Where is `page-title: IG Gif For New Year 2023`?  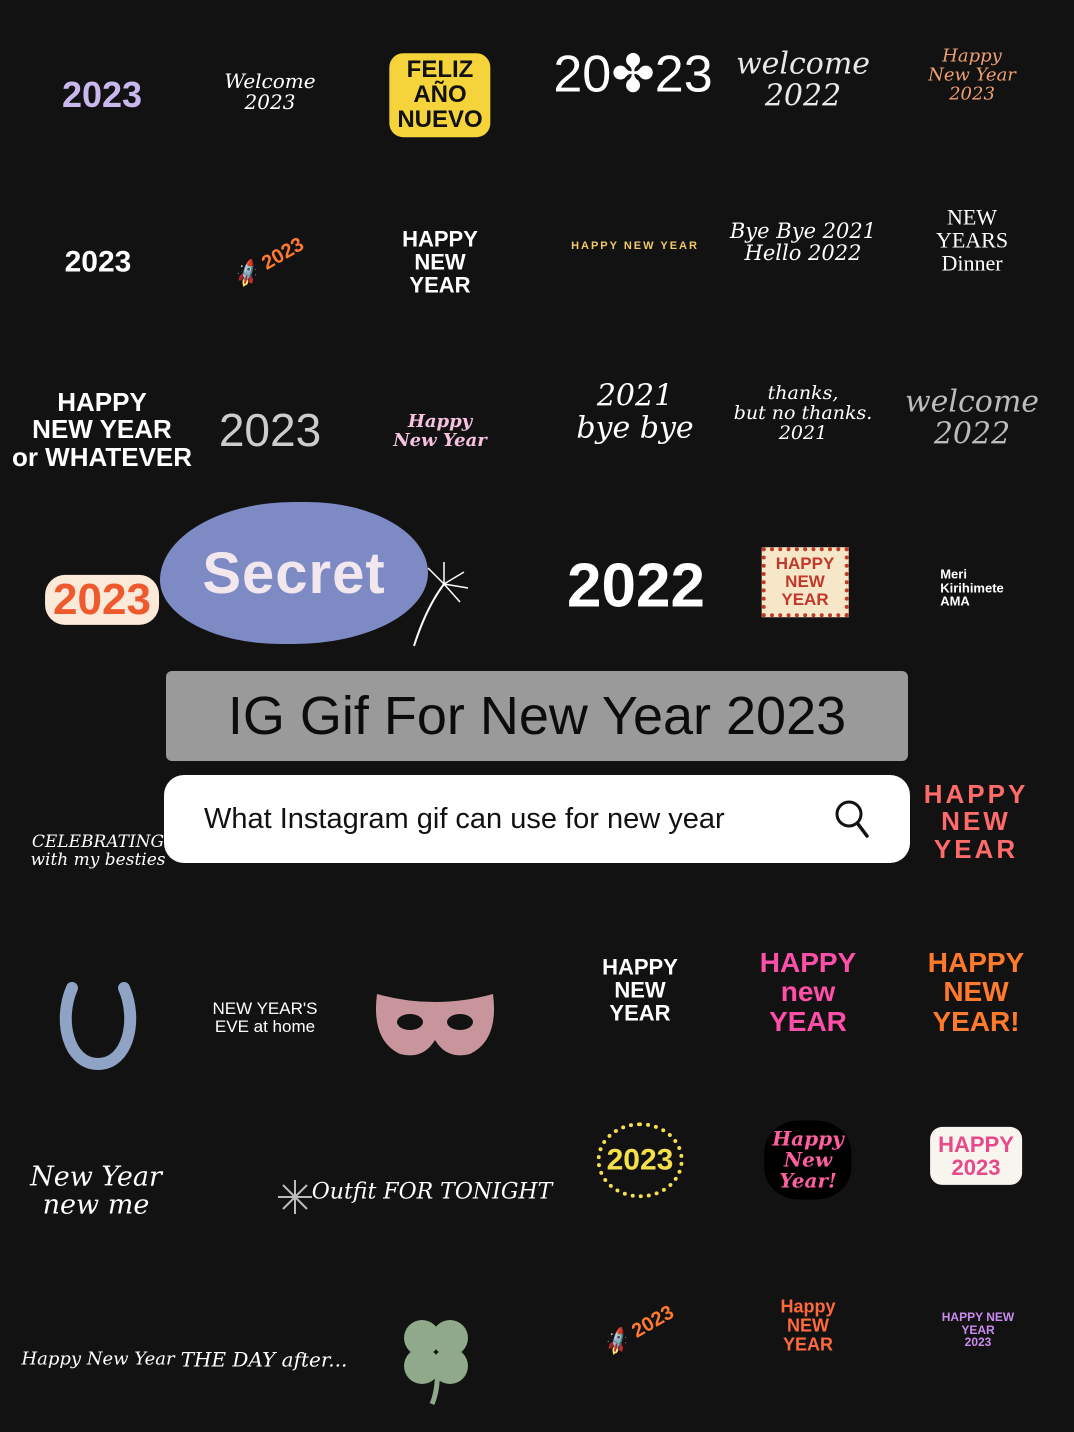 page-title: IG Gif For New Year 2023 is located at coordinates (537, 716).